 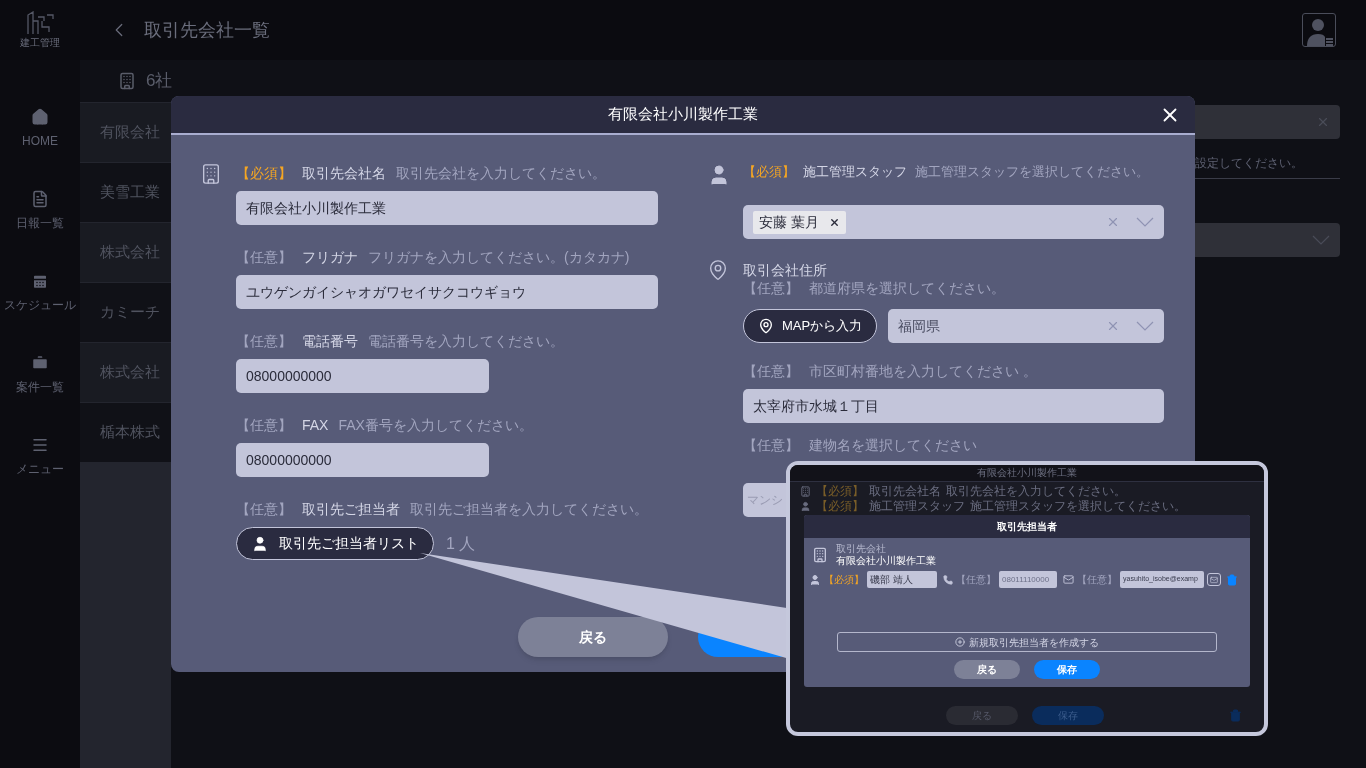 I want to click on dim-modal-title: 有限会社小川製作工業, so click(x=1027, y=473).